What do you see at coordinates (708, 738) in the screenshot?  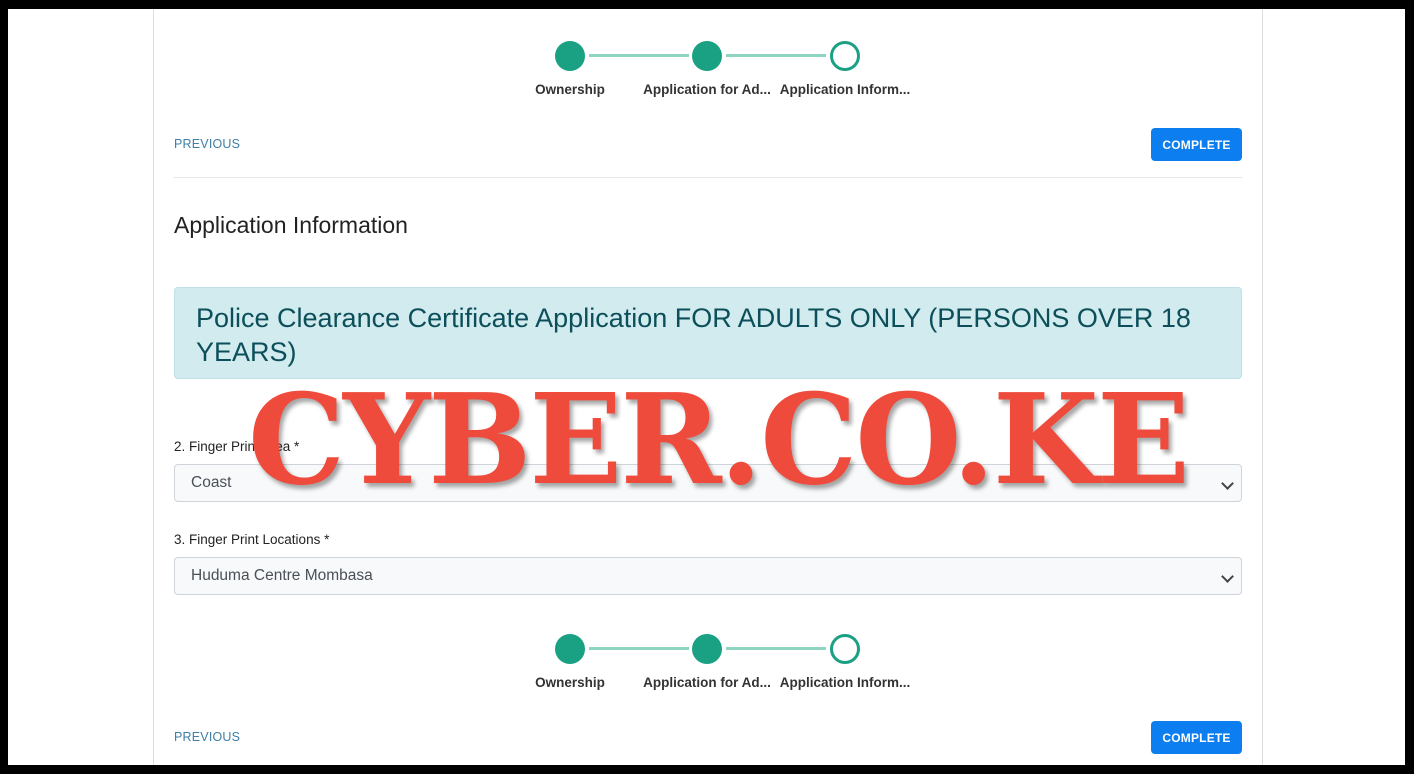 I see `bottom-nav-row: PREVIOUS COMPLETE` at bounding box center [708, 738].